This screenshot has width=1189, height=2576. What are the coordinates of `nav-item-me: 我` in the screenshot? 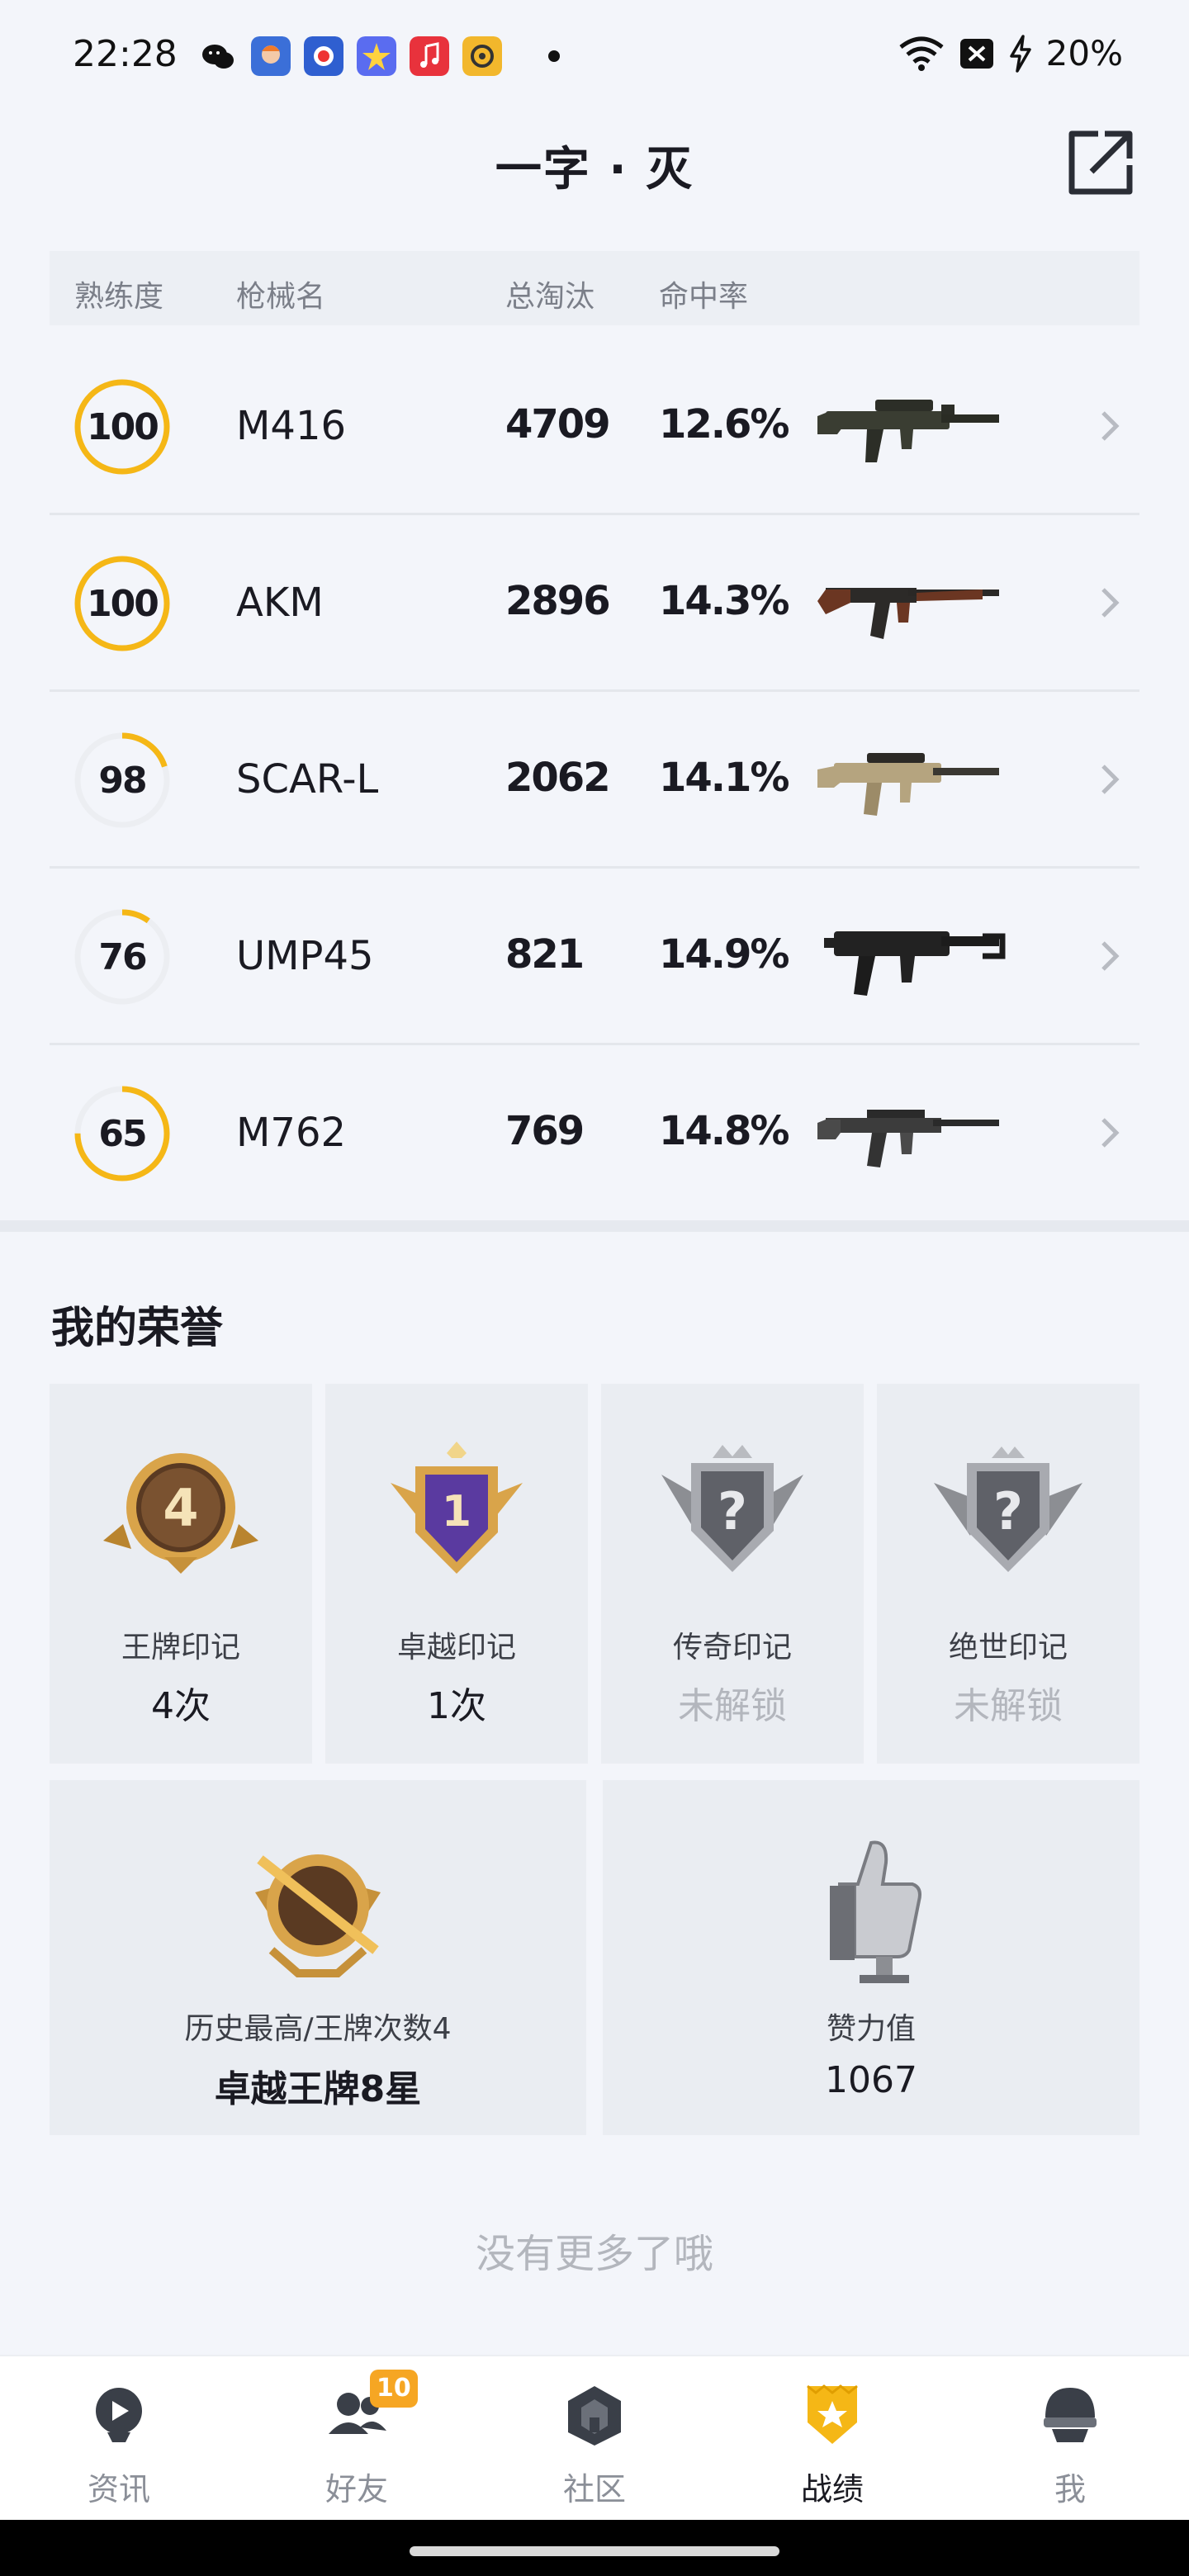 It's located at (1070, 2439).